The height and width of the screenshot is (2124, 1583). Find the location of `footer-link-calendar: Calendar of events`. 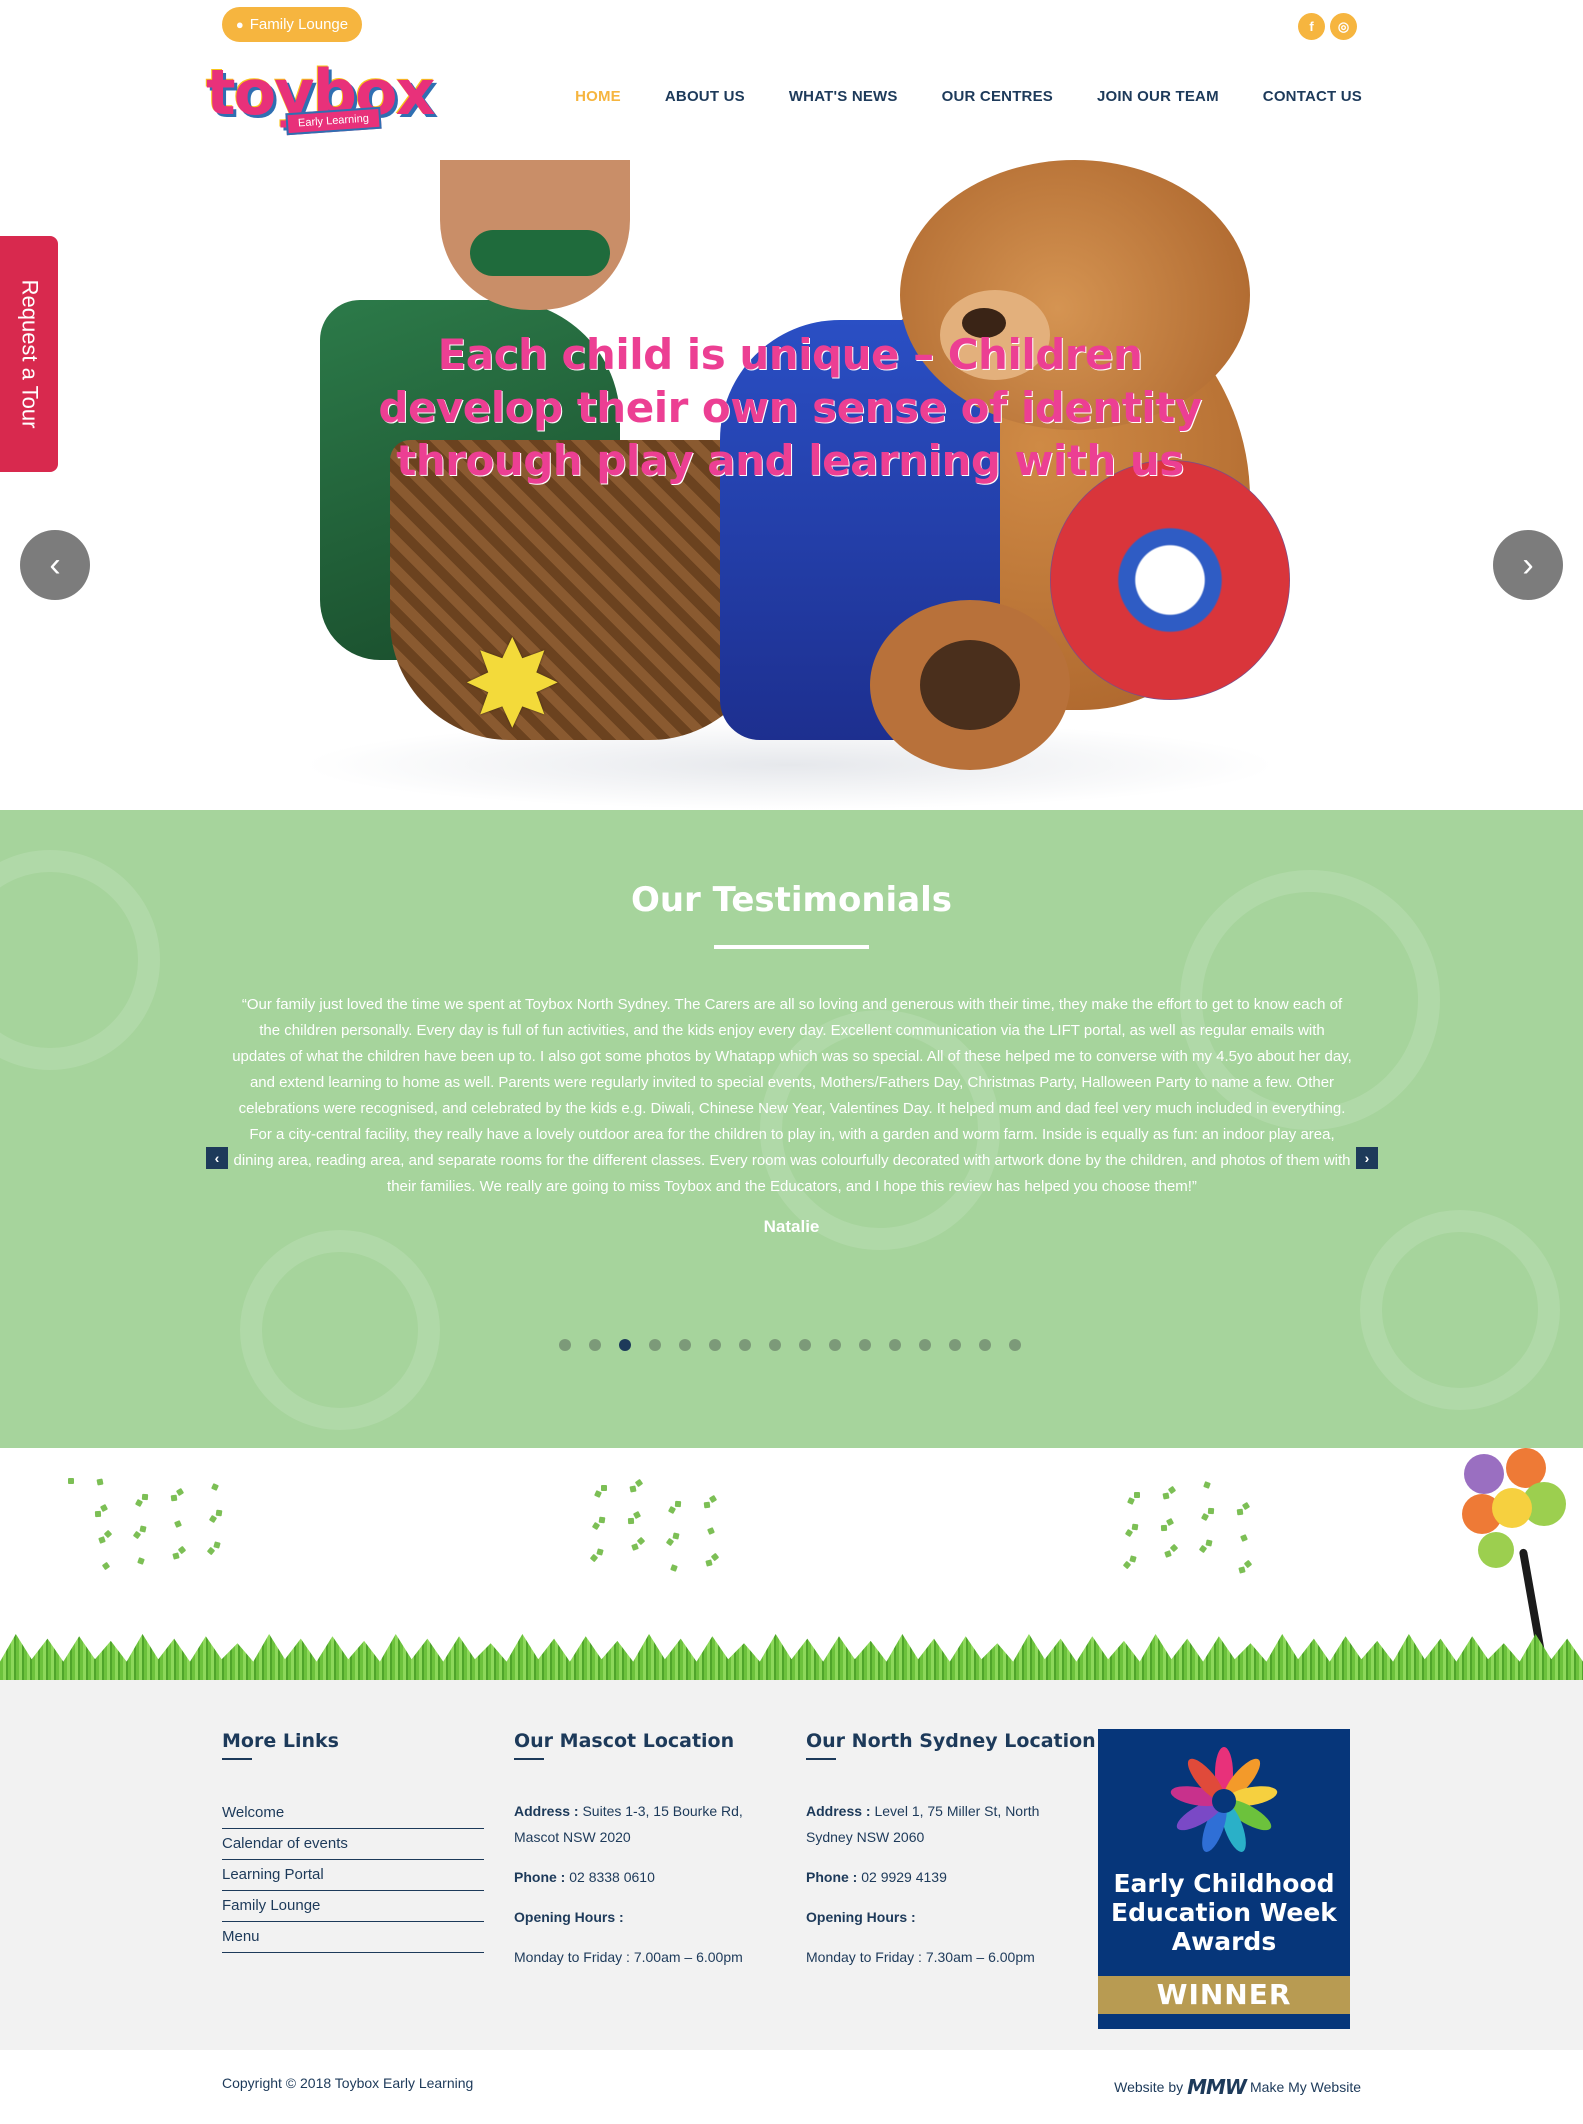

footer-link-calendar: Calendar of events is located at coordinates (353, 1844).